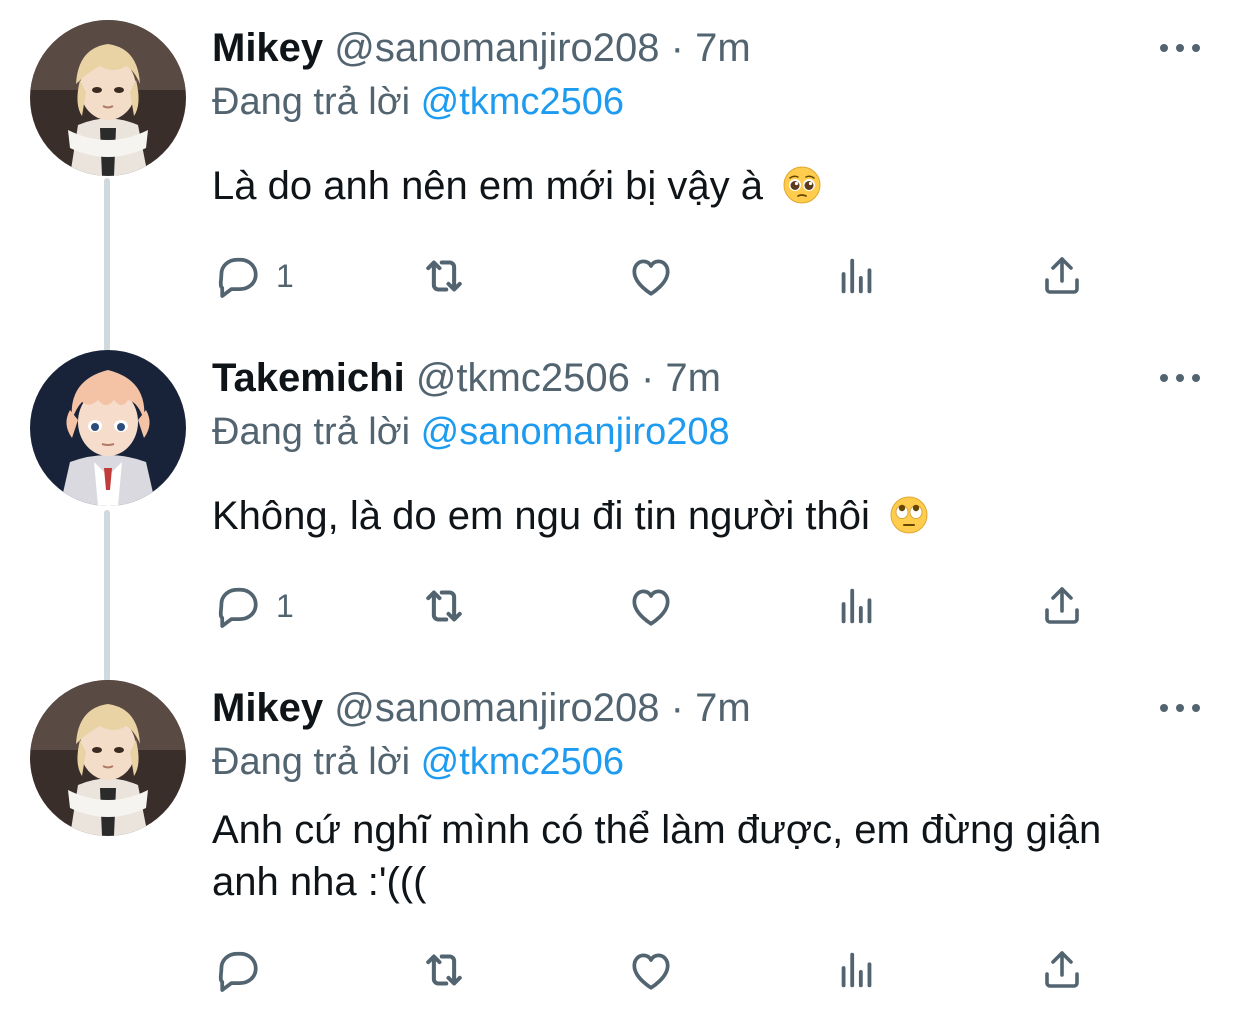 This screenshot has height=1015, width=1242. Describe the element at coordinates (909, 515) in the screenshot. I see `eye-roll-emoji` at that location.